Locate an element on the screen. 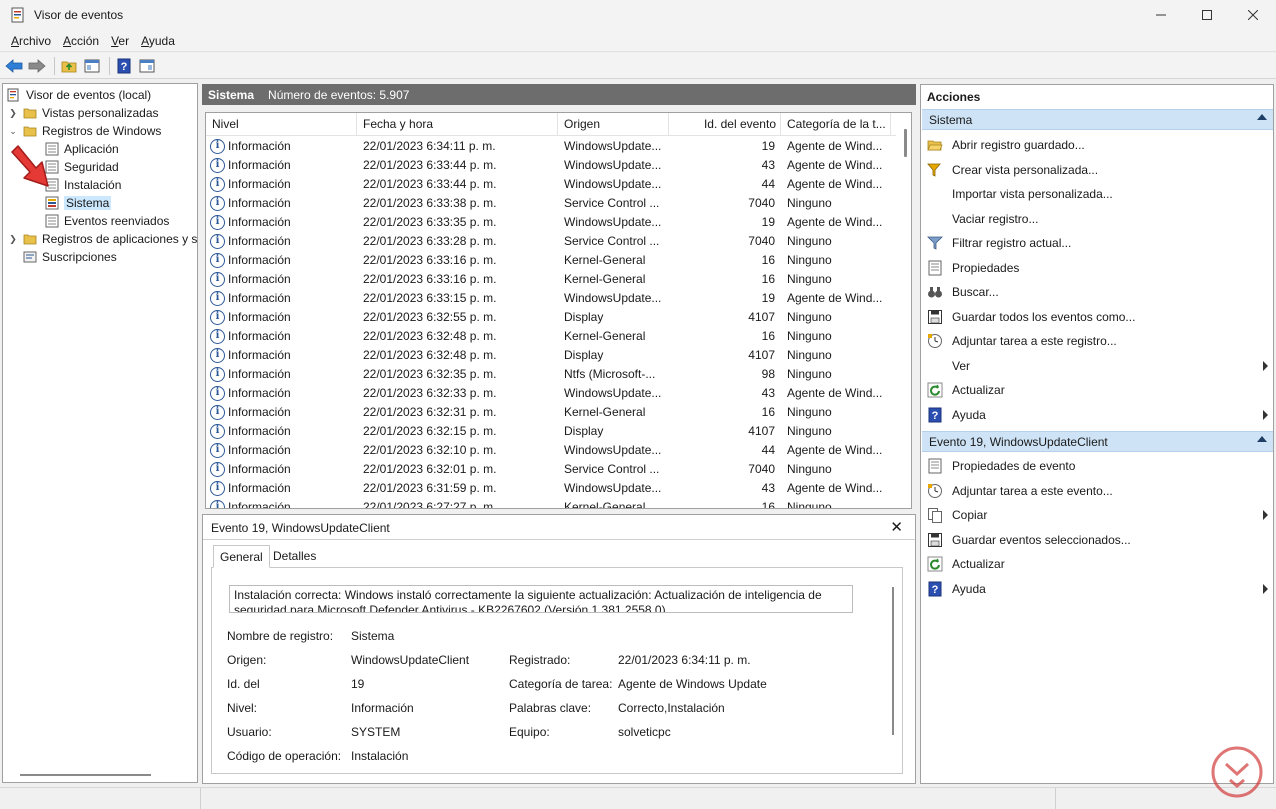 This screenshot has width=1276, height=809. column-header-level: Nivel is located at coordinates (281, 124).